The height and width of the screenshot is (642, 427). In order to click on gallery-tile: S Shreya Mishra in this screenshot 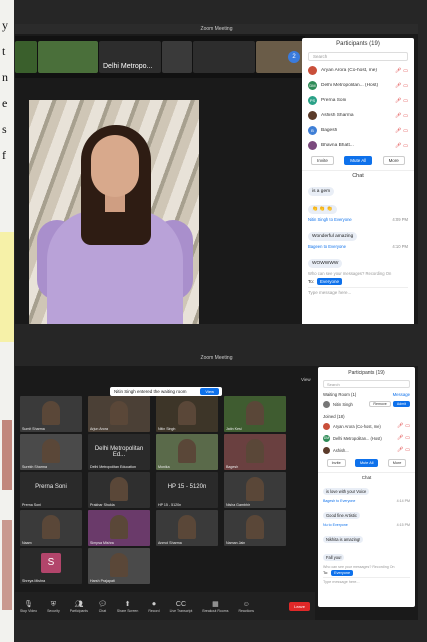, I will do `click(51, 566)`.